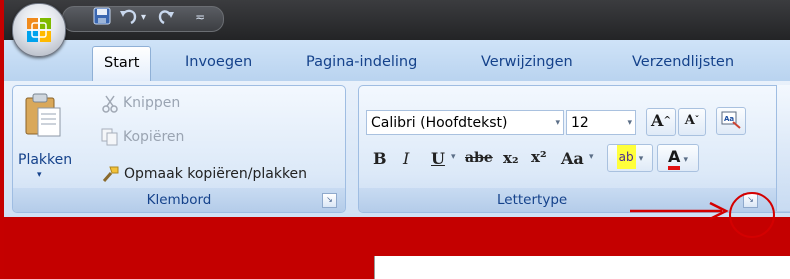  I want to click on office-button, so click(39, 30).